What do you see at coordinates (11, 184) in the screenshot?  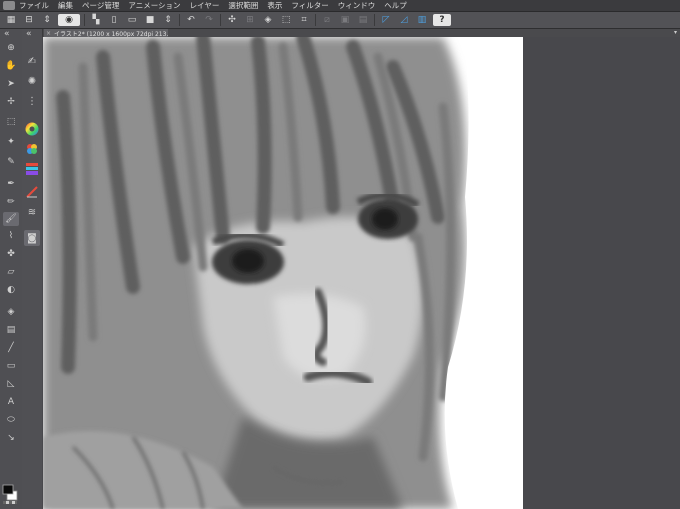 I see `pen-tool-icon: ✒` at bounding box center [11, 184].